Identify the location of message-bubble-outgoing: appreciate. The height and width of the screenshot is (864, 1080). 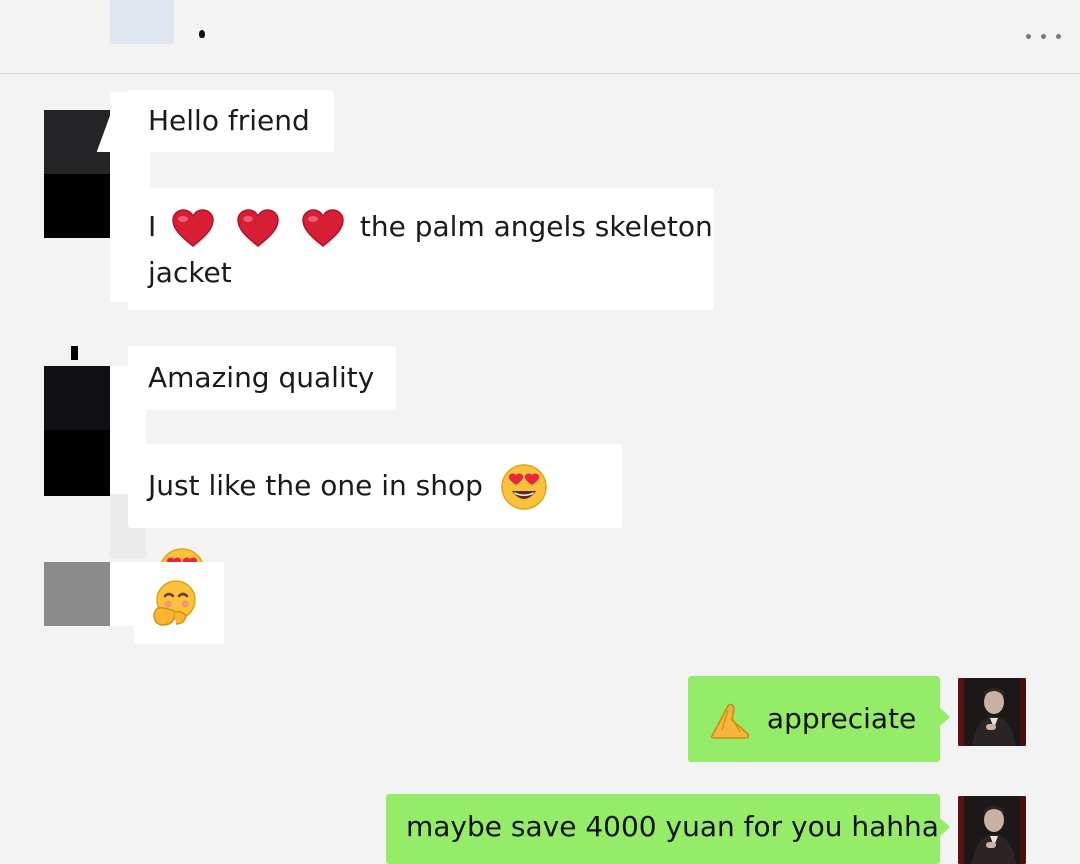
(819, 719).